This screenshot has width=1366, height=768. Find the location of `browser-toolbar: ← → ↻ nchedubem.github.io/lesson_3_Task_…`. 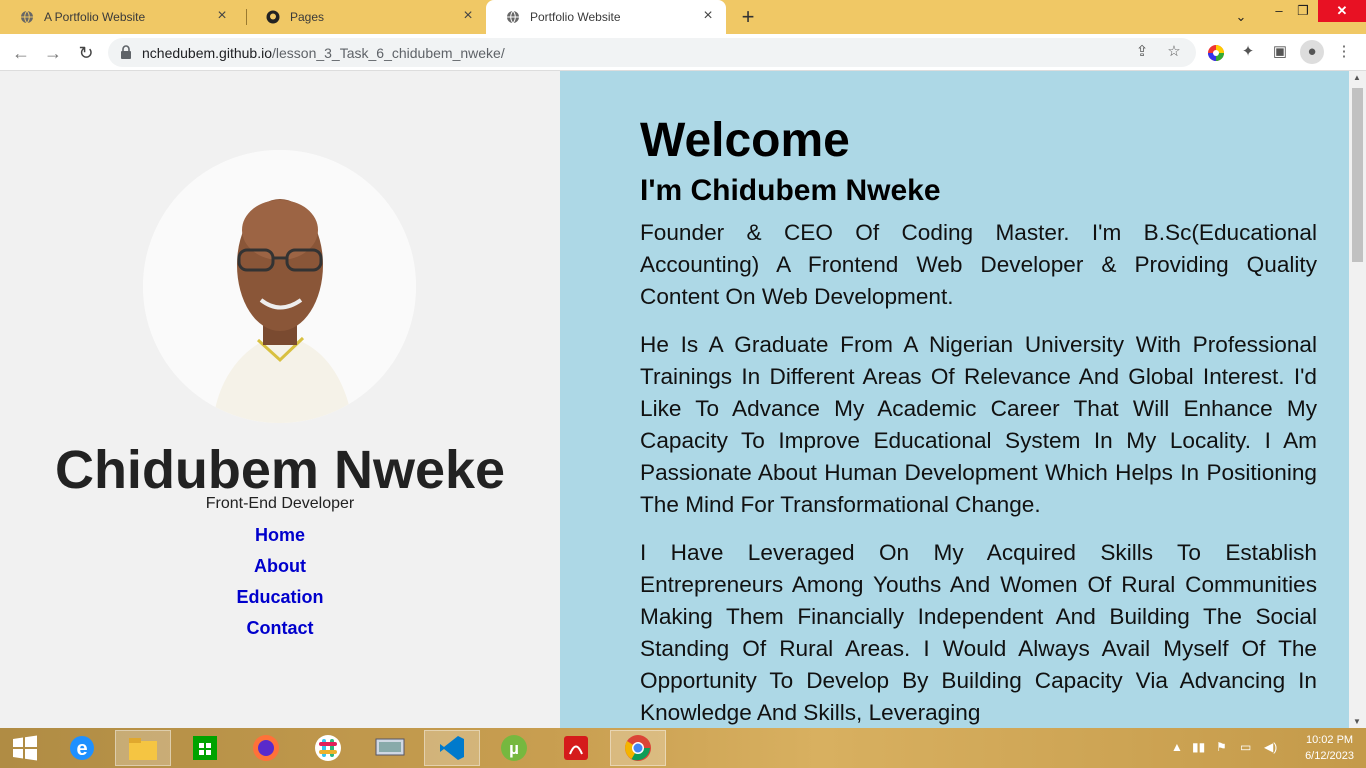

browser-toolbar: ← → ↻ nchedubem.github.io/lesson_3_Task_… is located at coordinates (683, 52).